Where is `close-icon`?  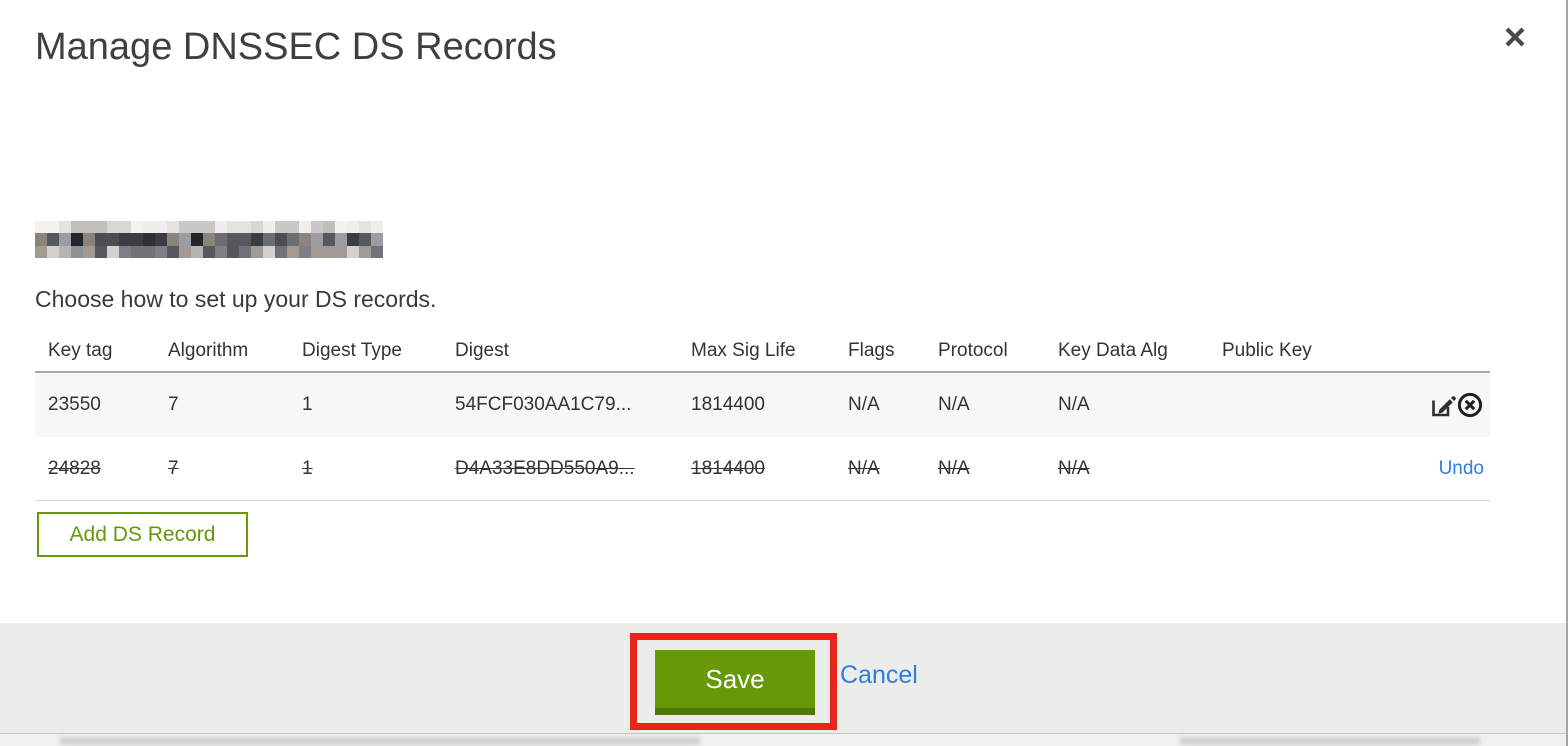 close-icon is located at coordinates (1515, 37).